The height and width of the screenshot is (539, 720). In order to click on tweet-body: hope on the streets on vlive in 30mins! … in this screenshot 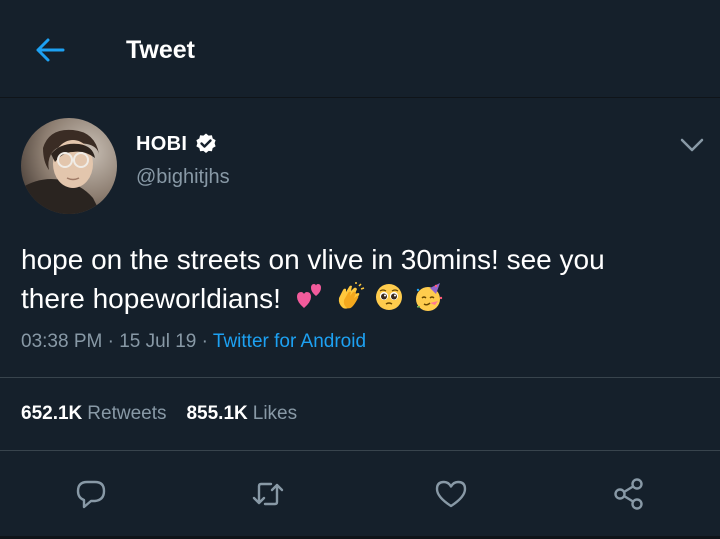, I will do `click(361, 279)`.